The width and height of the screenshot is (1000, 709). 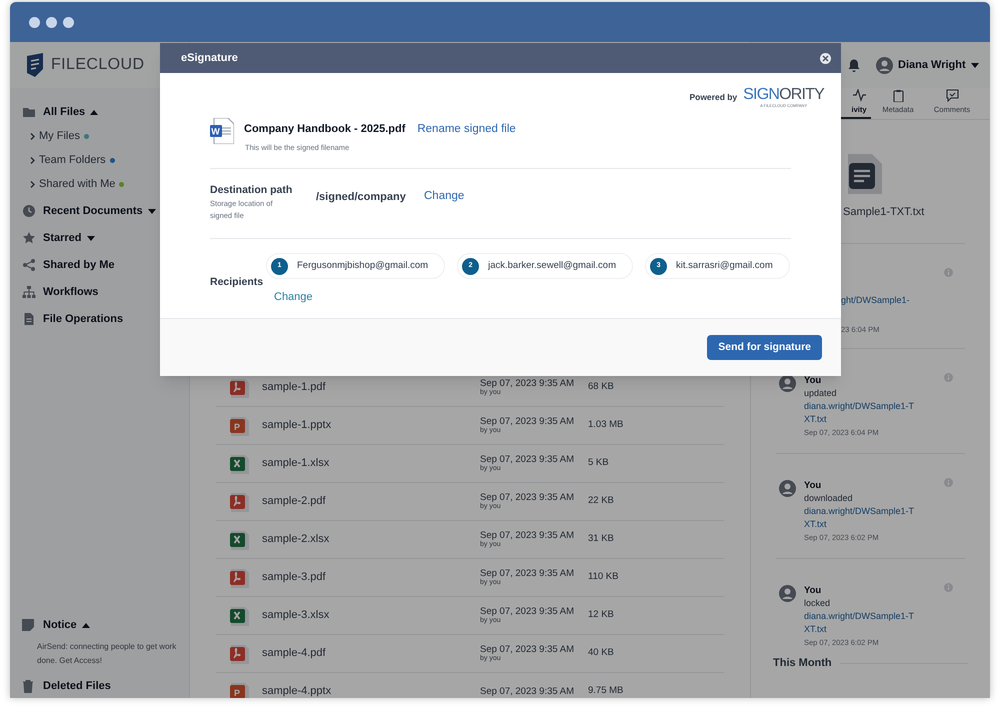 I want to click on close-icon, so click(x=825, y=58).